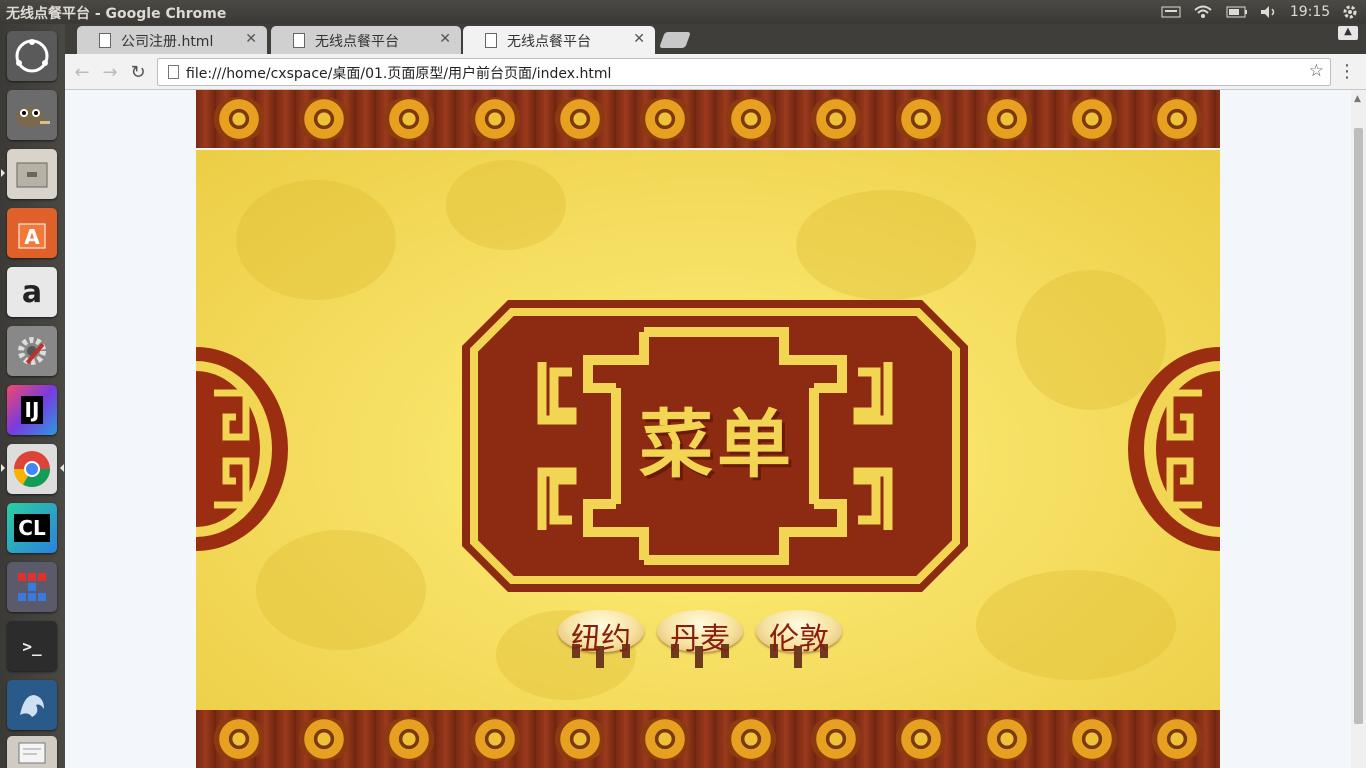 This screenshot has height=768, width=1366. I want to click on window-title: 无线点餐平台 - Google Chrome, so click(116, 14).